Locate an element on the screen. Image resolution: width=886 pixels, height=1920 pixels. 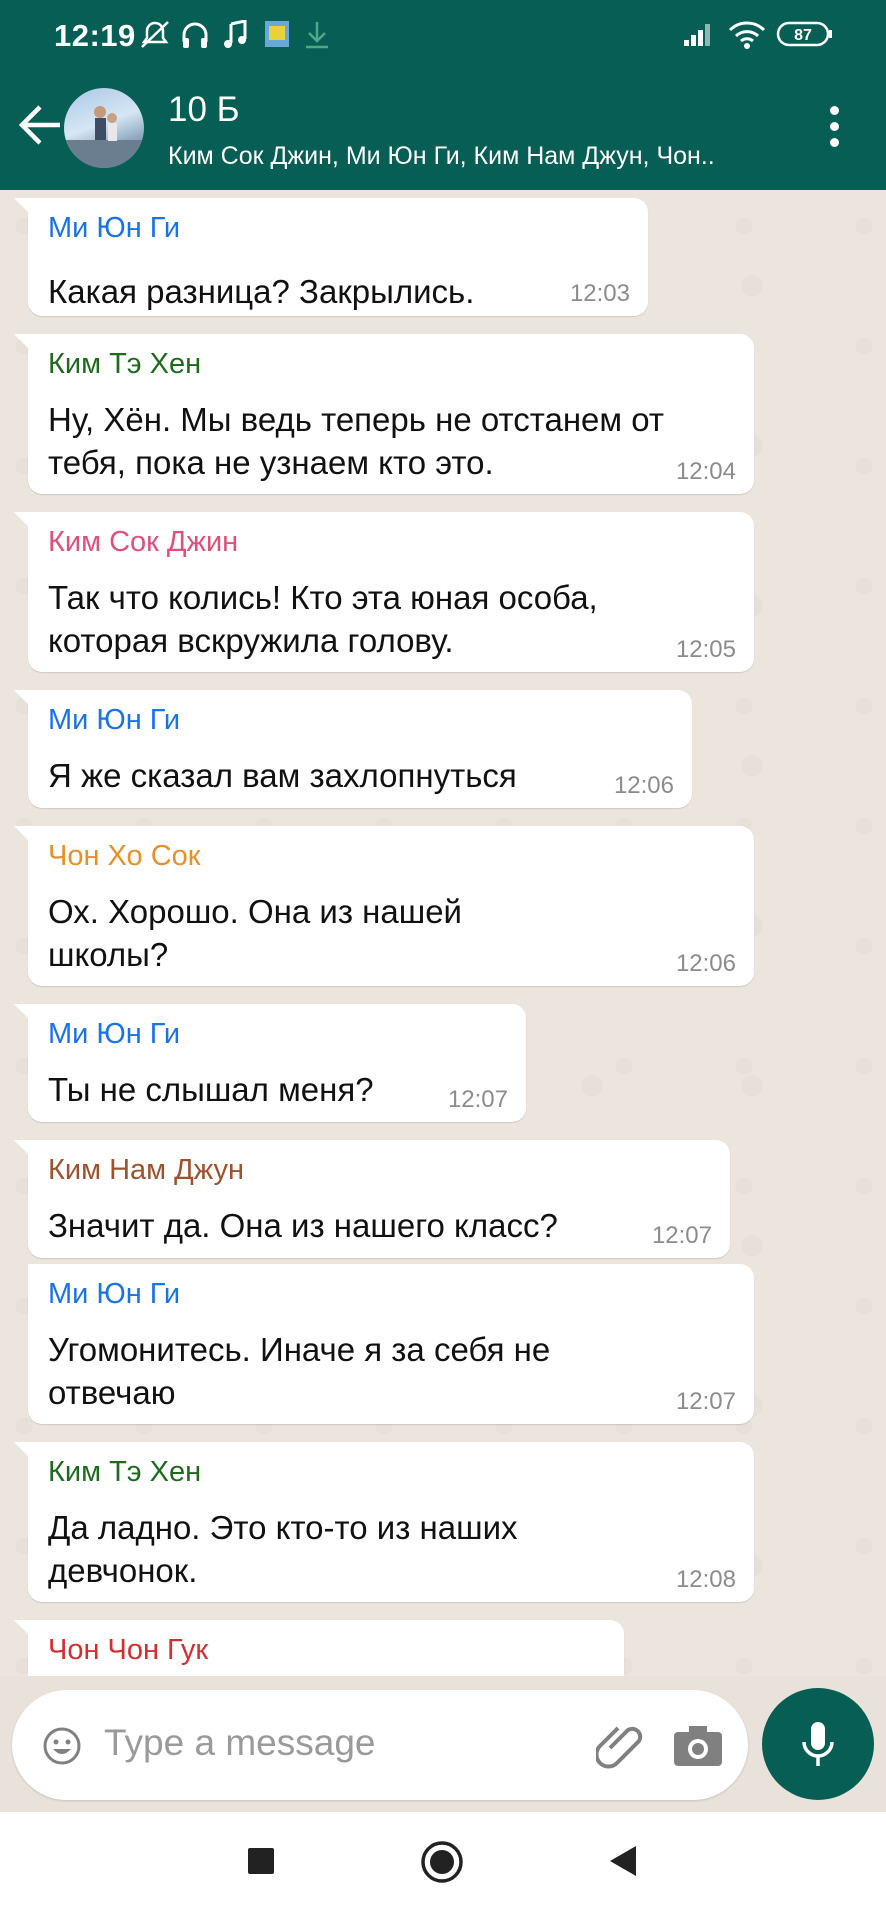
microphone-button is located at coordinates (818, 1744).